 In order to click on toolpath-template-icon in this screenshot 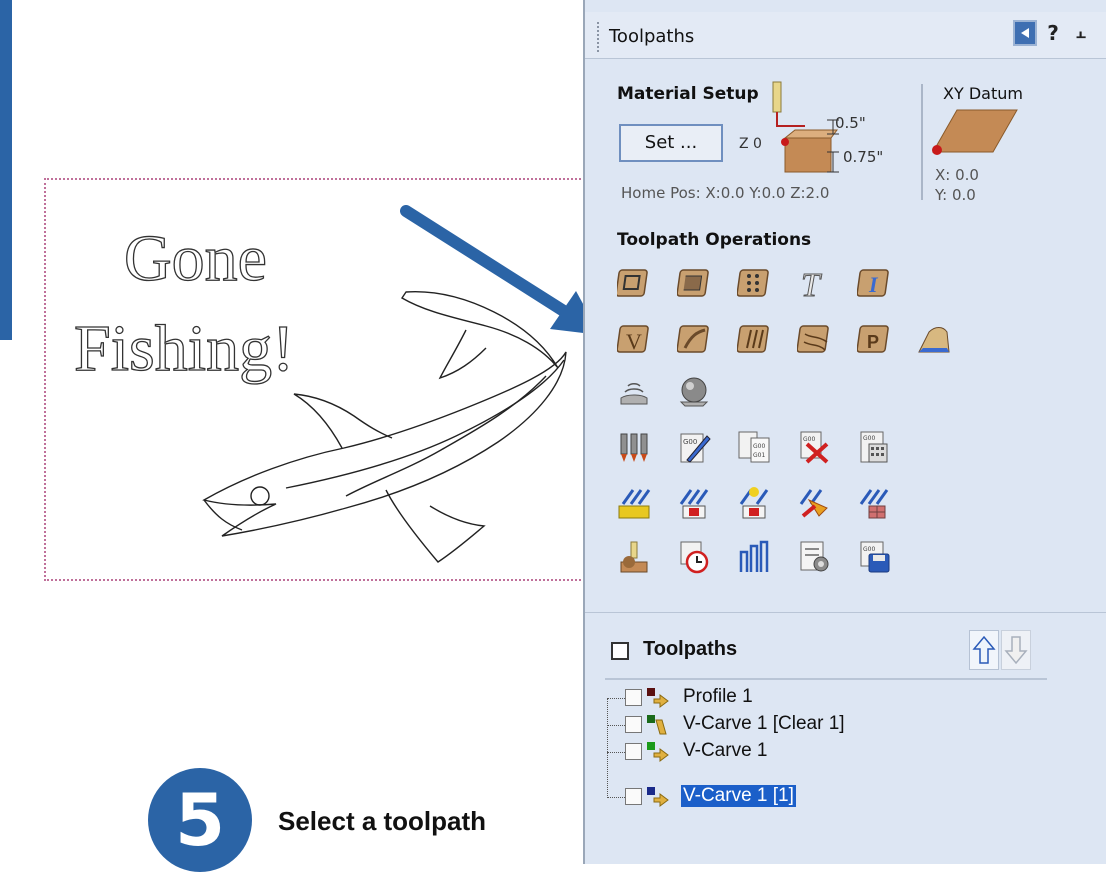, I will do `click(814, 503)`.